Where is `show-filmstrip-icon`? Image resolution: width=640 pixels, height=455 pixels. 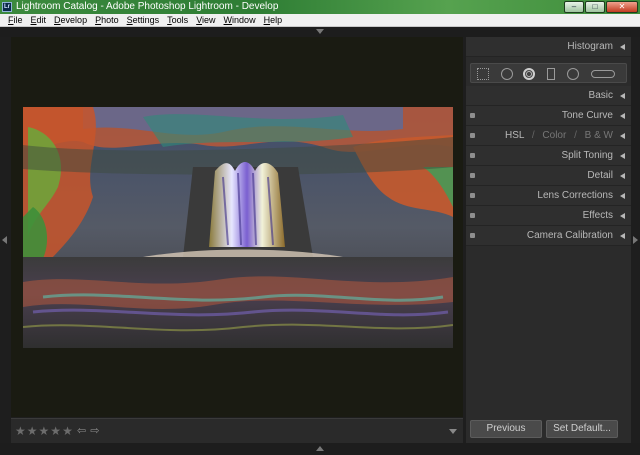
show-filmstrip-icon is located at coordinates (320, 448).